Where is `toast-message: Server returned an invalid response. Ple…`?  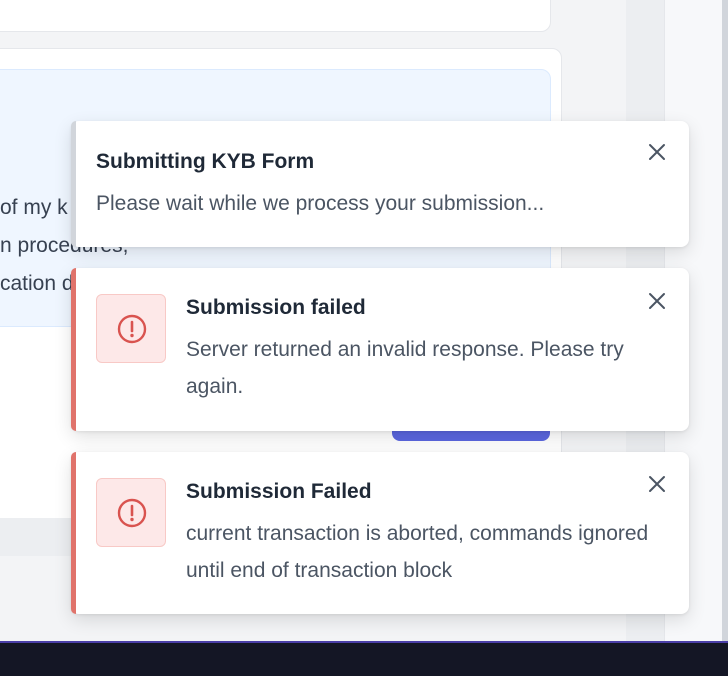
toast-message: Server returned an invalid response. Ple… is located at coordinates (405, 368).